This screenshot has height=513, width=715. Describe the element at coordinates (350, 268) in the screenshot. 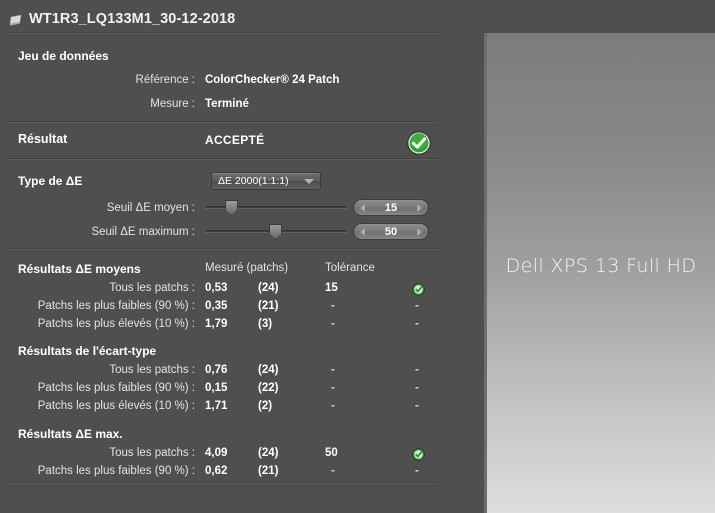

I see `column-header-tolerance: Tolérance` at that location.